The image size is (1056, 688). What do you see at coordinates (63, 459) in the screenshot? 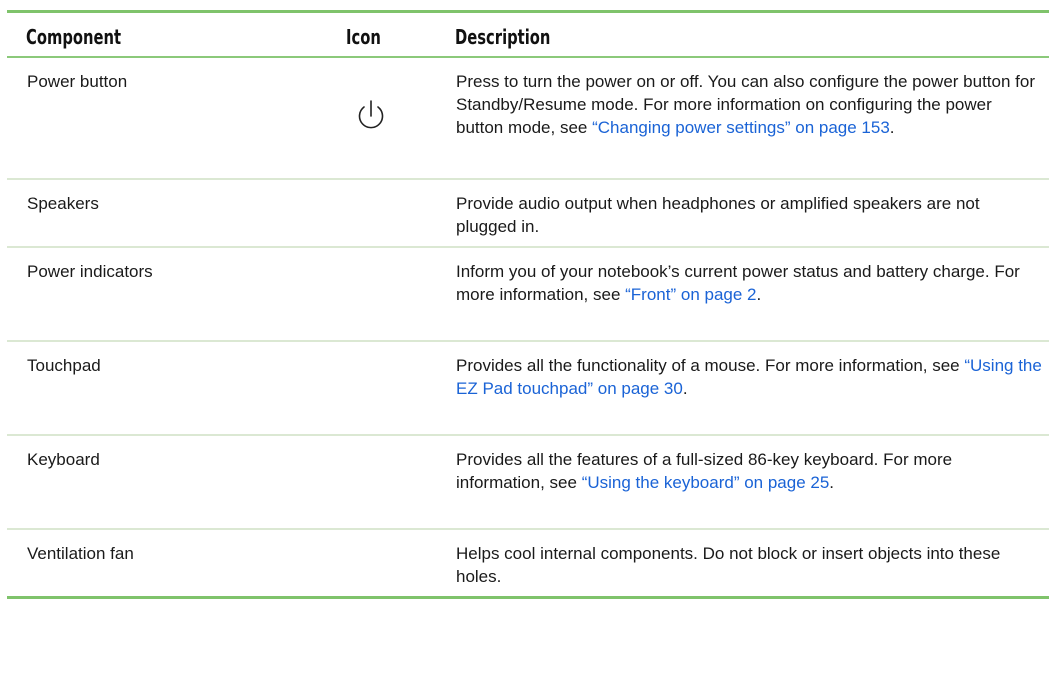
I see `component-name: Keyboard` at bounding box center [63, 459].